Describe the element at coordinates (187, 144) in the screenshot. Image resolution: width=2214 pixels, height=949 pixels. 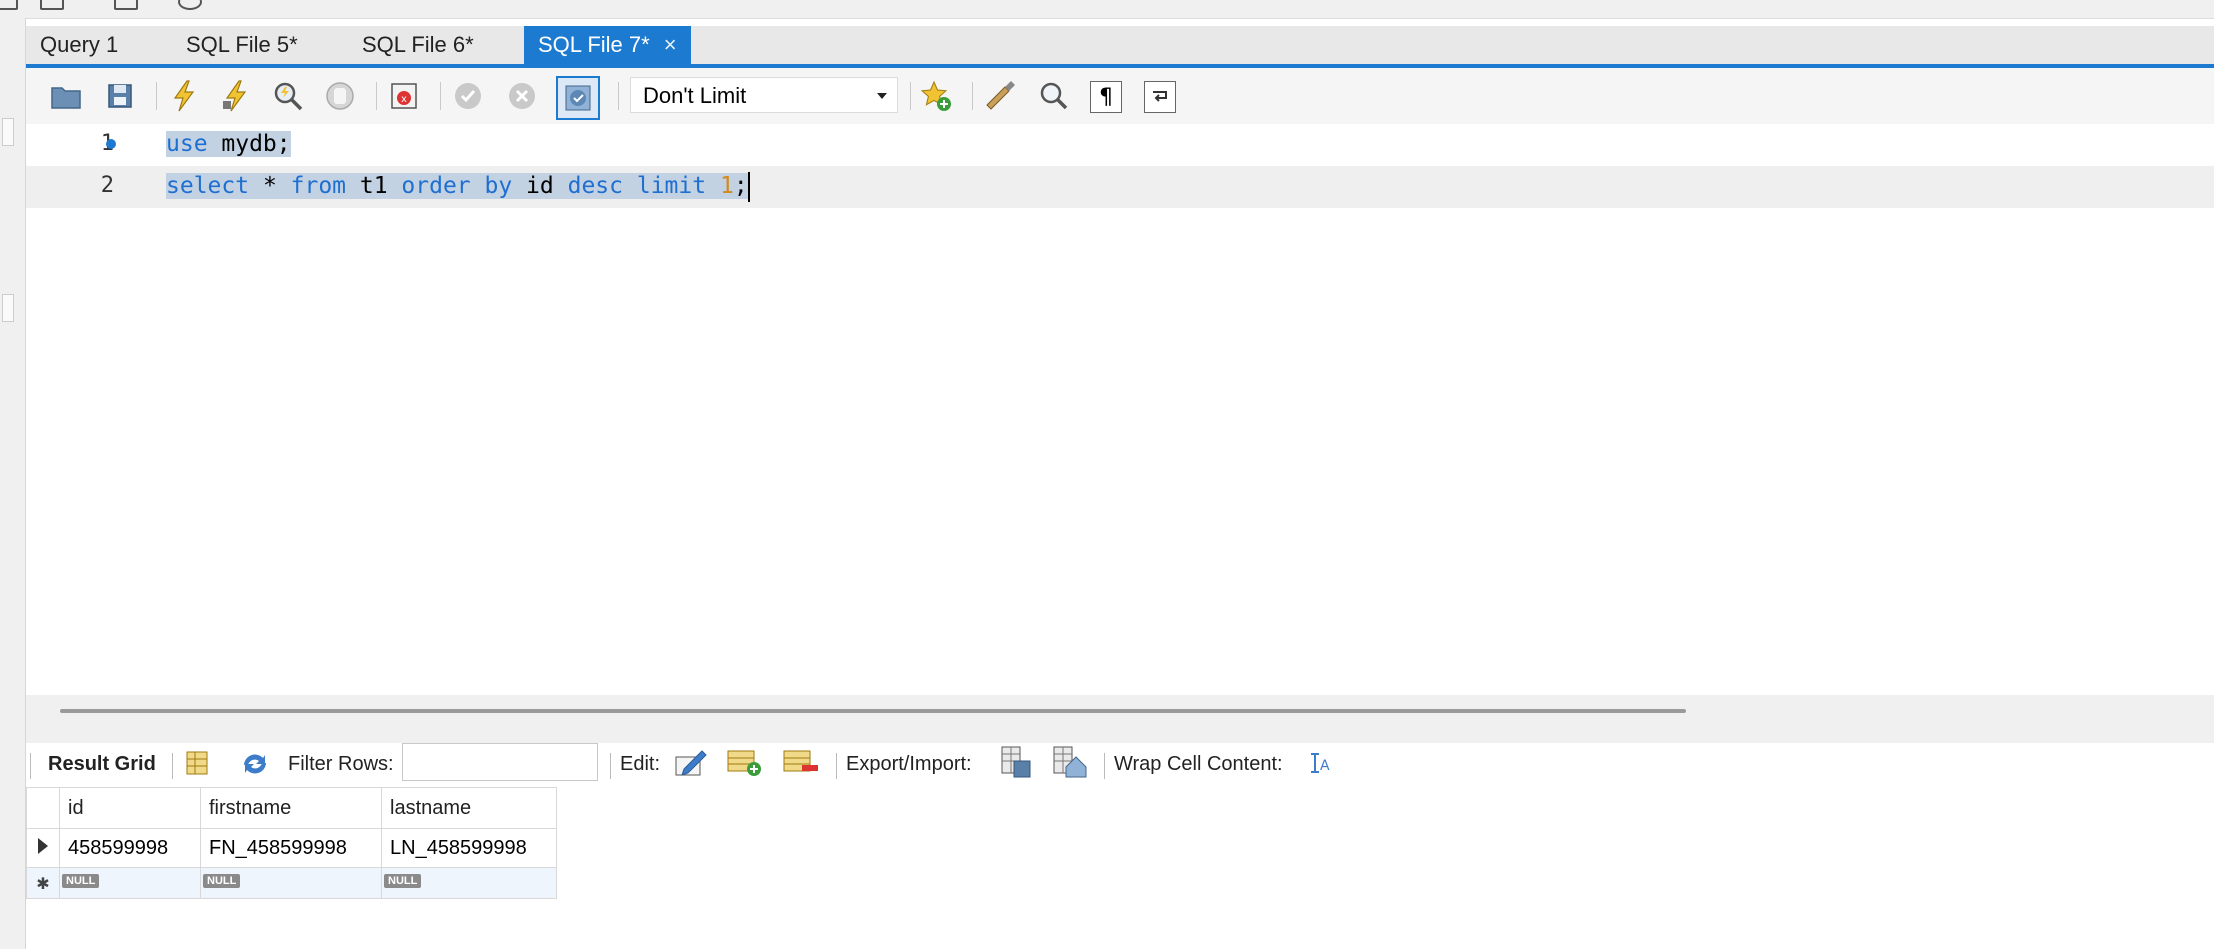
I see `sql-keyword: use` at that location.